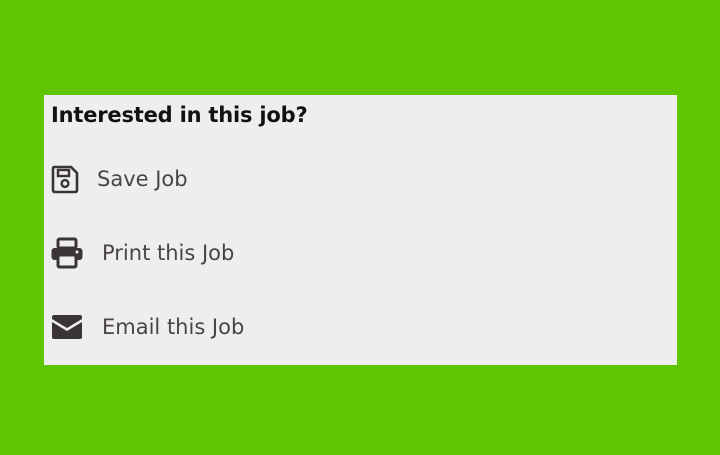 The width and height of the screenshot is (720, 455). I want to click on save-job-link: Save Job, so click(224, 179).